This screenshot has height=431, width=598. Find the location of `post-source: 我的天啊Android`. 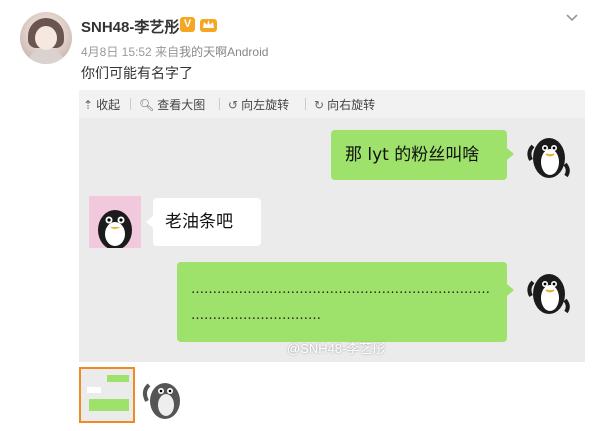

post-source: 我的天啊Android is located at coordinates (223, 52).